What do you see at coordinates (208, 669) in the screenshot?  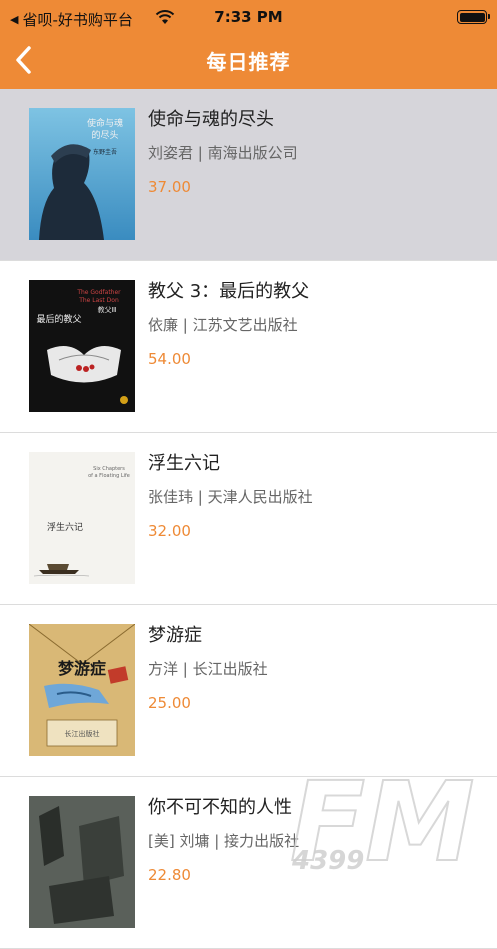 I see `book-author-publisher: 方洋 | 长江出版社` at bounding box center [208, 669].